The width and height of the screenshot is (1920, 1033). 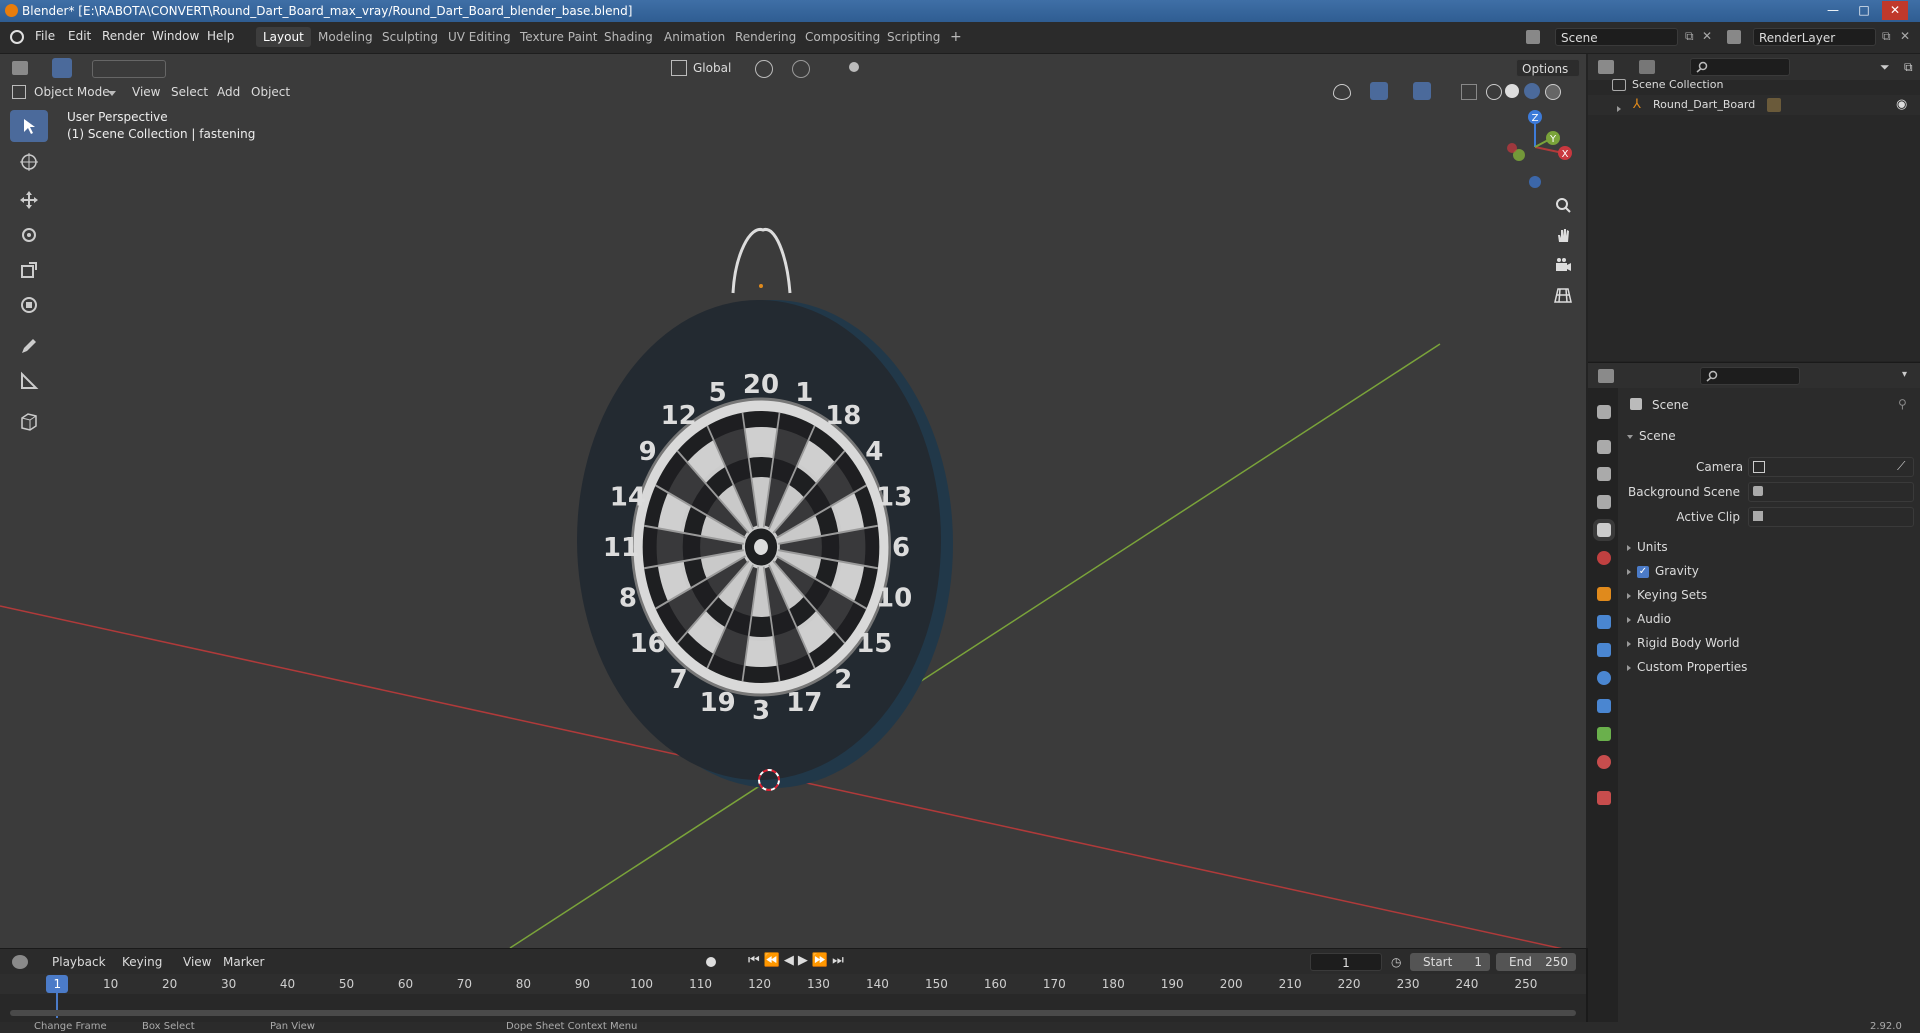 I want to click on tab-texture-paint: Texture Paint, so click(x=558, y=37).